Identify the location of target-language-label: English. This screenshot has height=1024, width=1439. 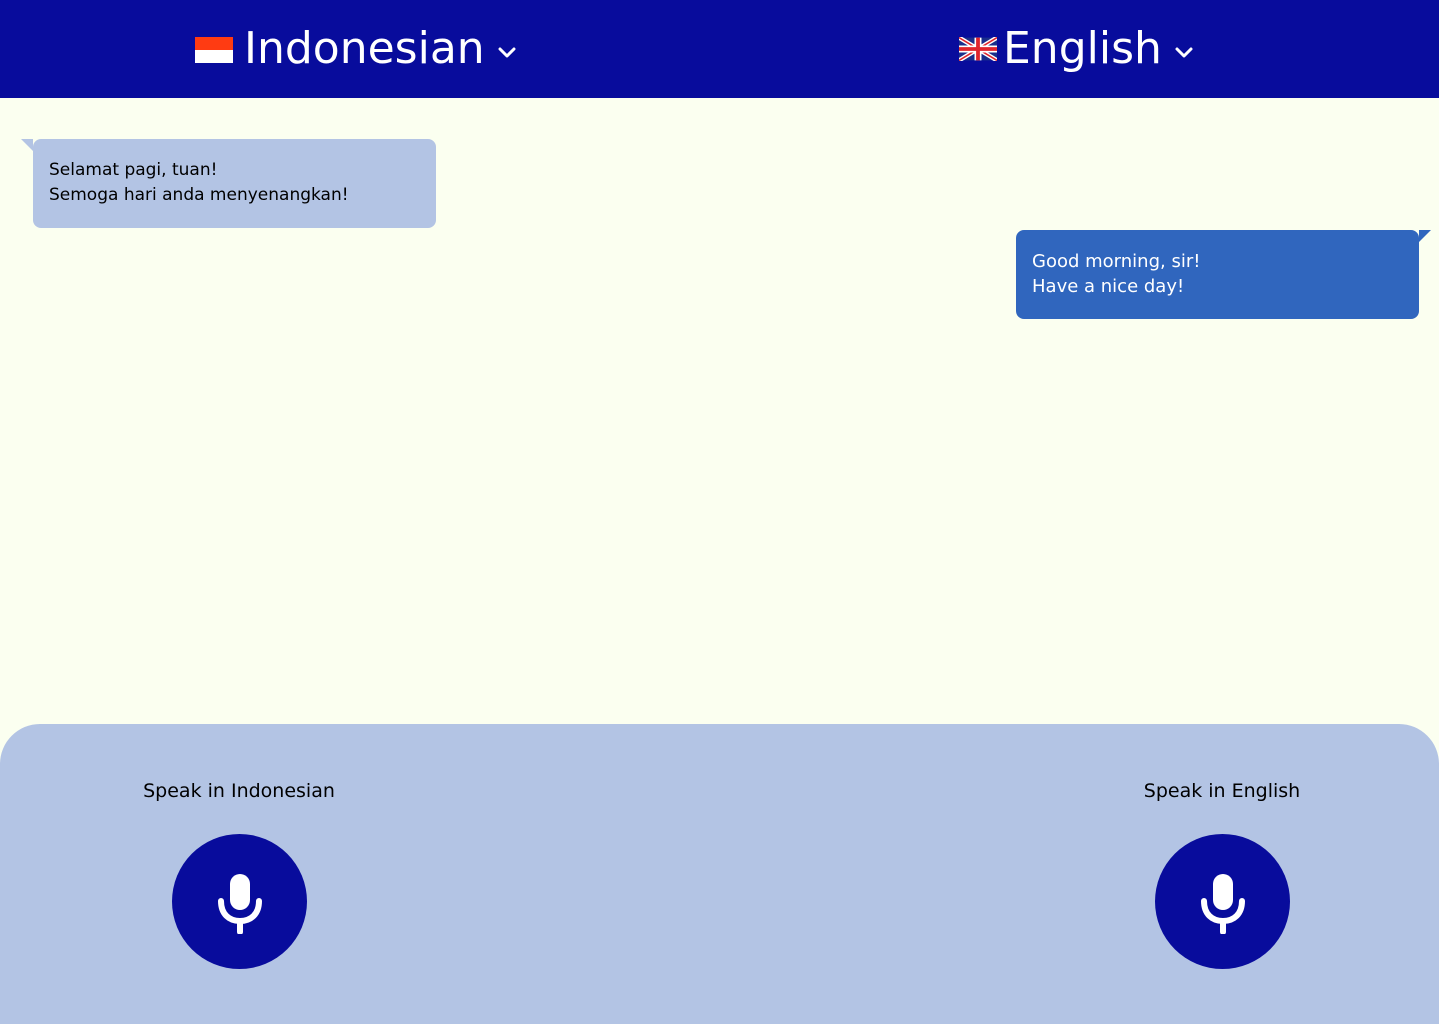
(1082, 48).